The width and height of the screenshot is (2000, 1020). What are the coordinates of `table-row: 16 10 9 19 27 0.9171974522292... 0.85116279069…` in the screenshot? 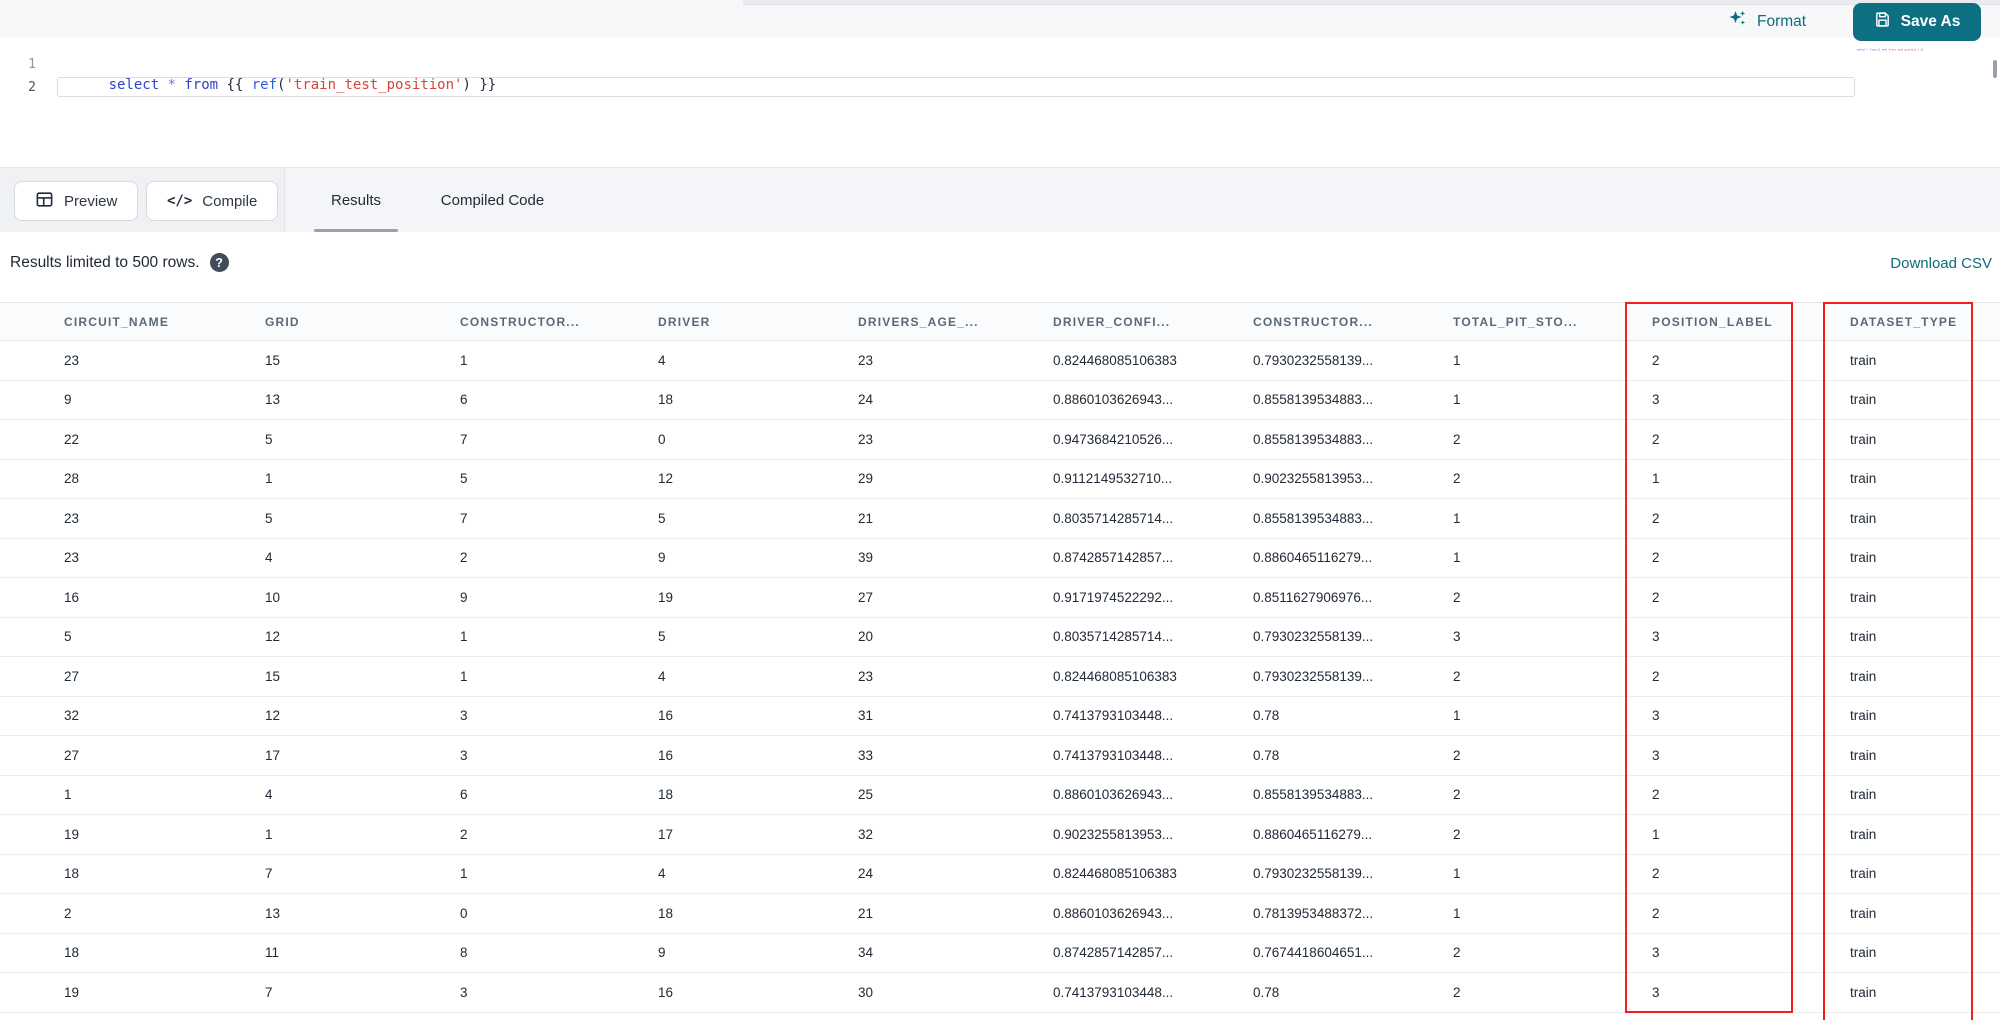 It's located at (1000, 598).